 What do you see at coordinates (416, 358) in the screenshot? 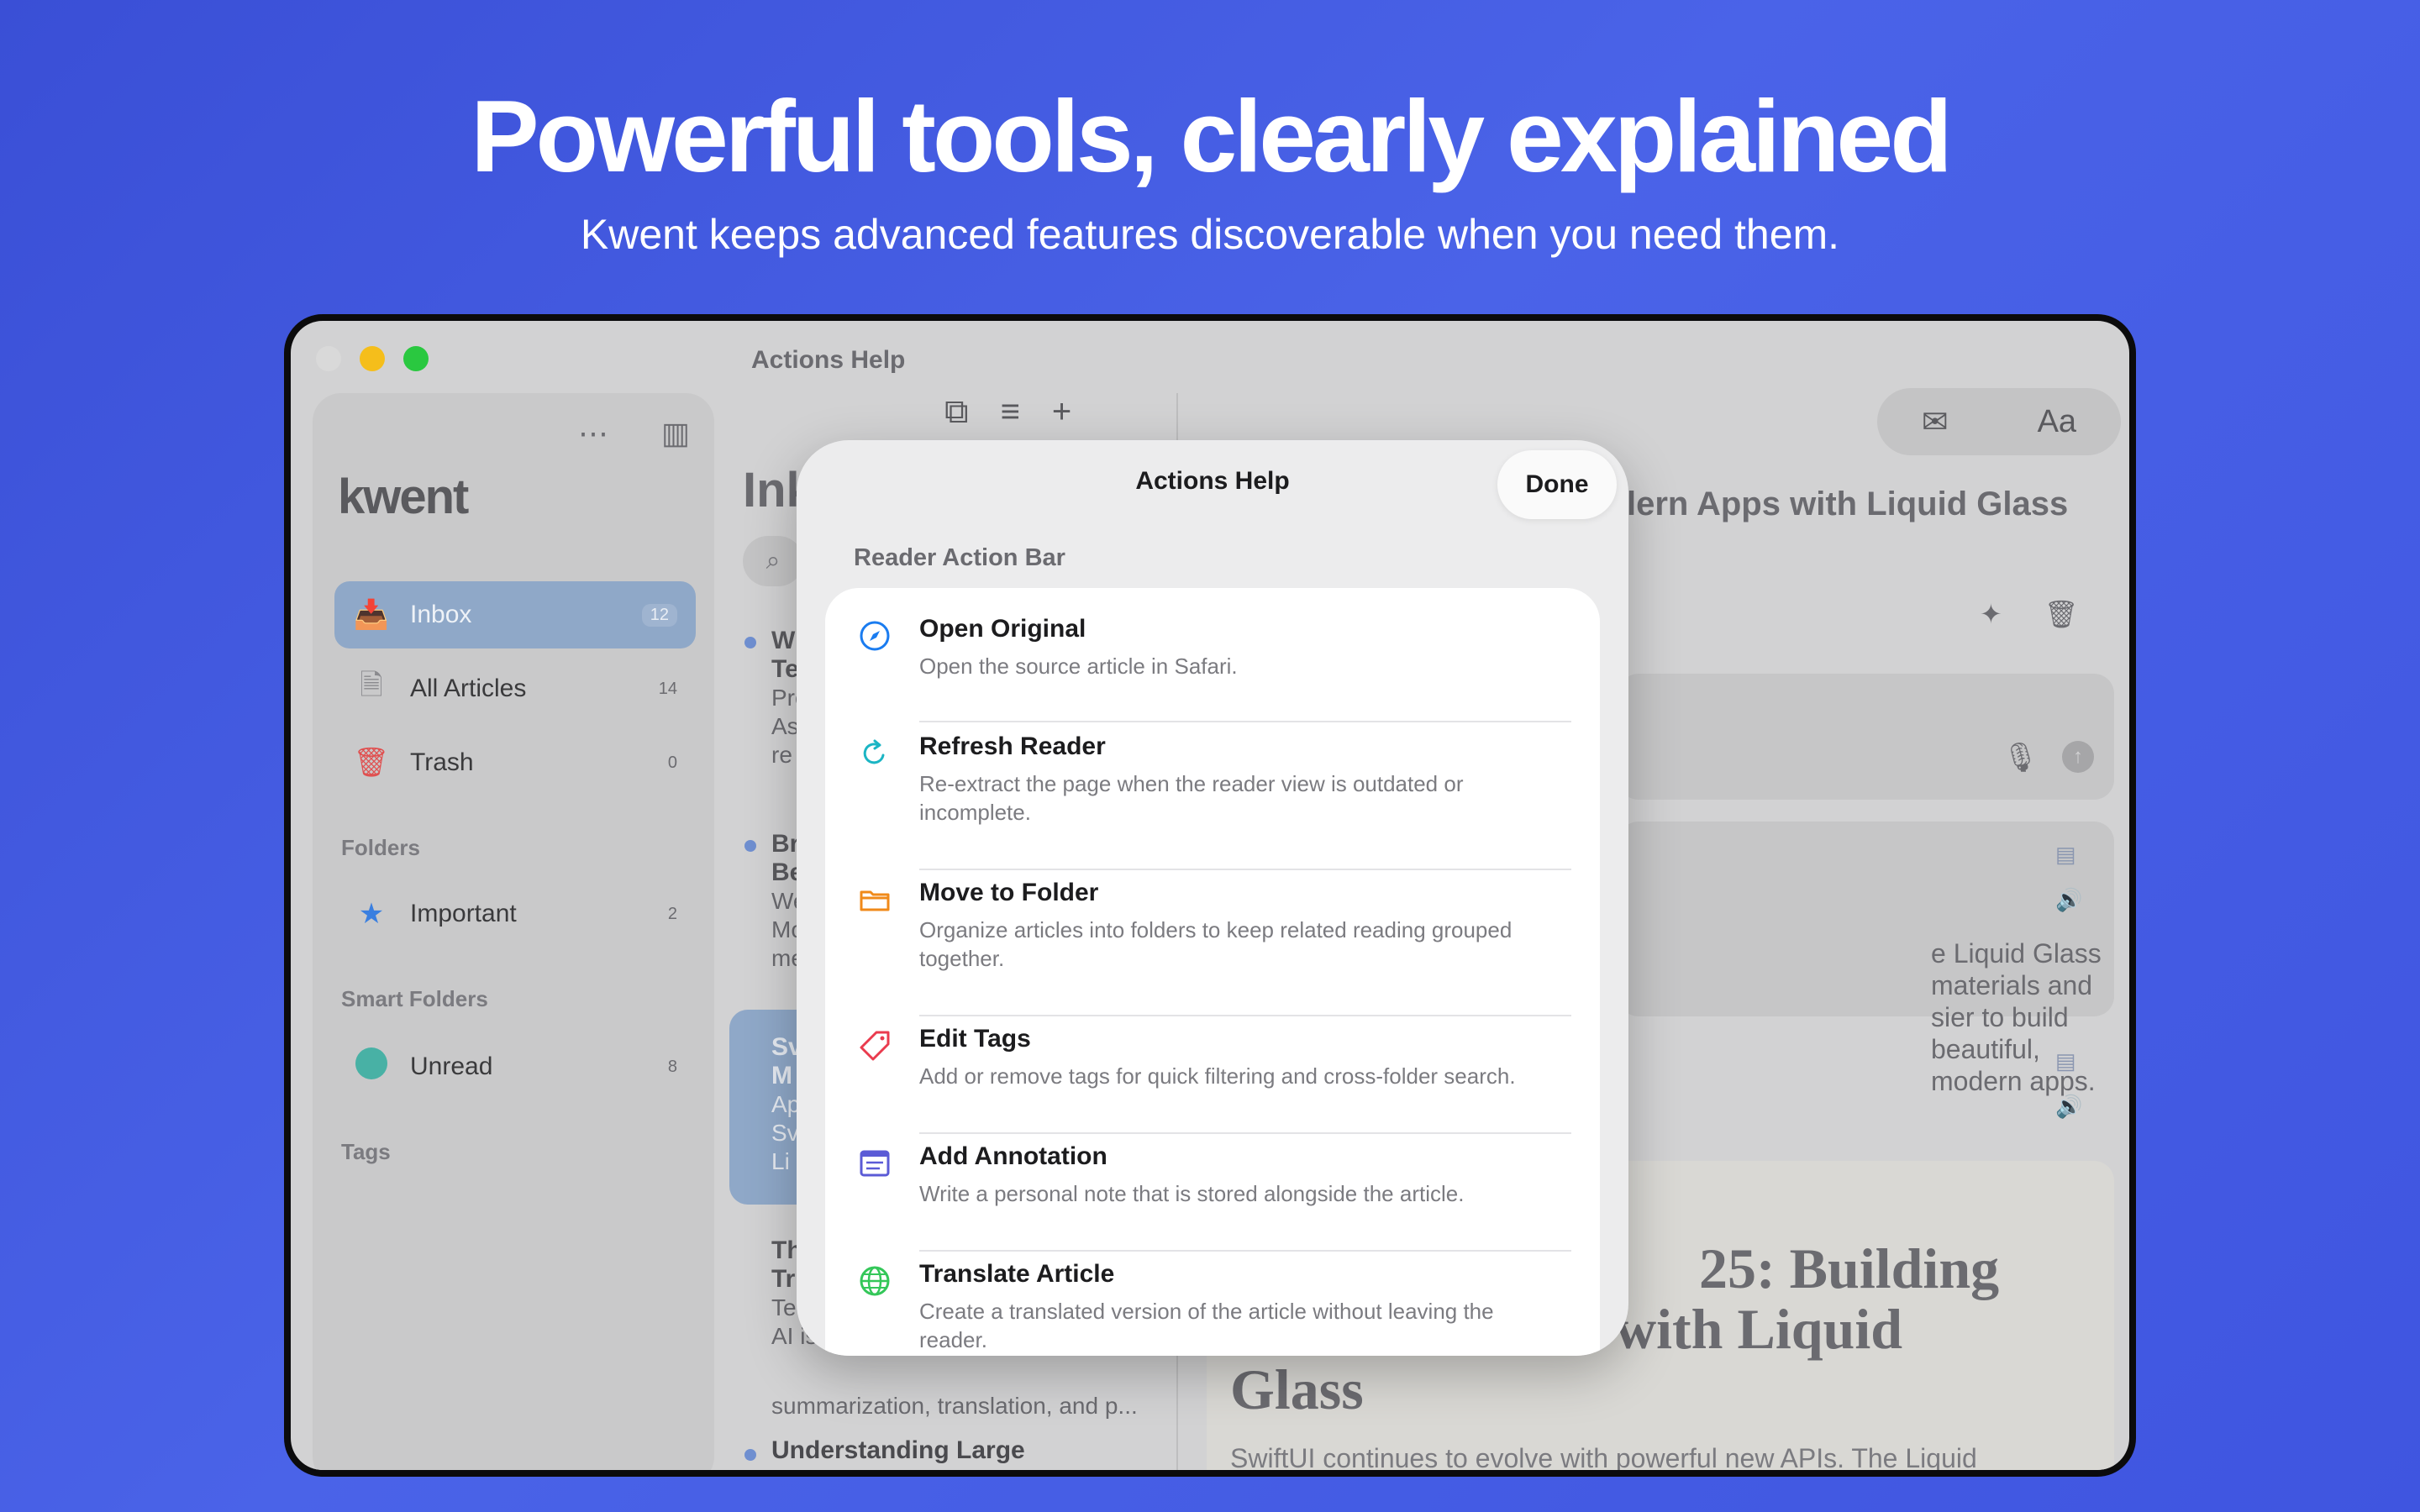
I see `maximize-window-button` at bounding box center [416, 358].